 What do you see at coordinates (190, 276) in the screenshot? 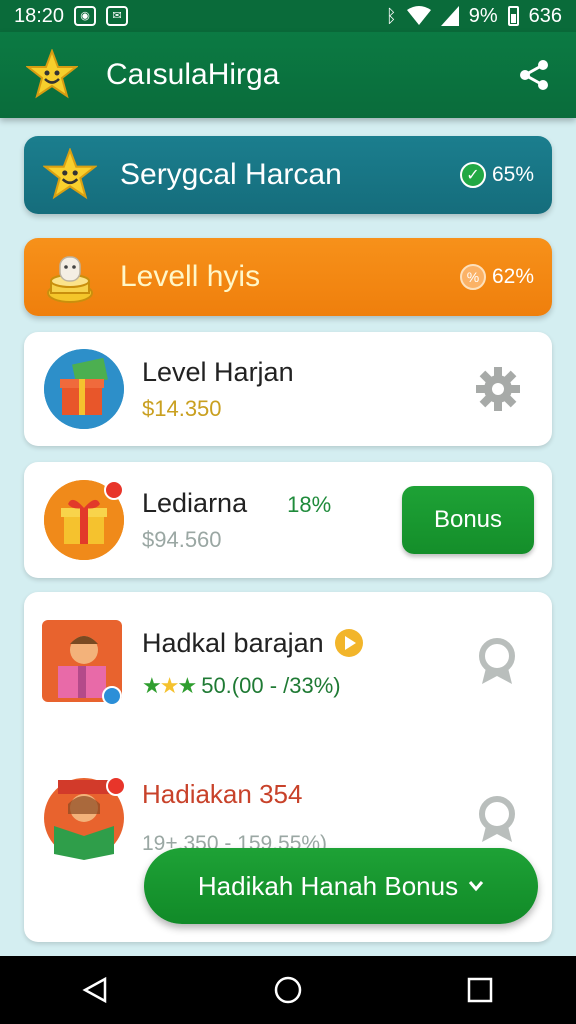
I see `banner-title: Levell hyis` at bounding box center [190, 276].